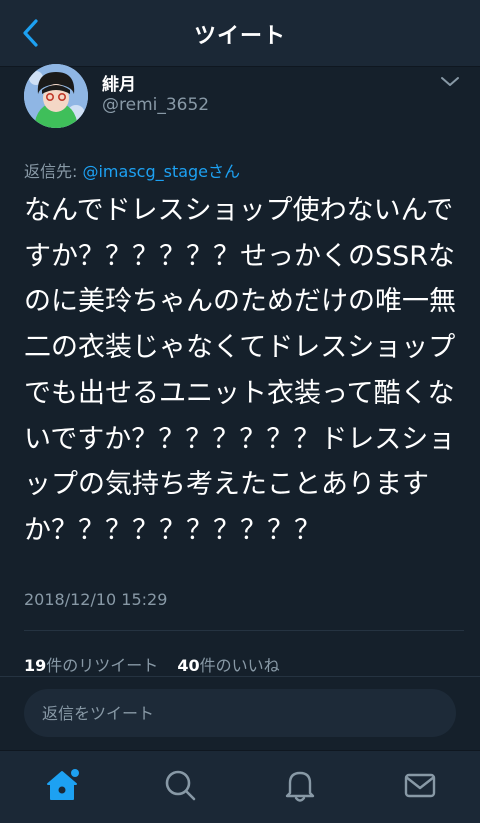 Image resolution: width=480 pixels, height=823 pixels. I want to click on reply-label: 返信先:, so click(53, 171).